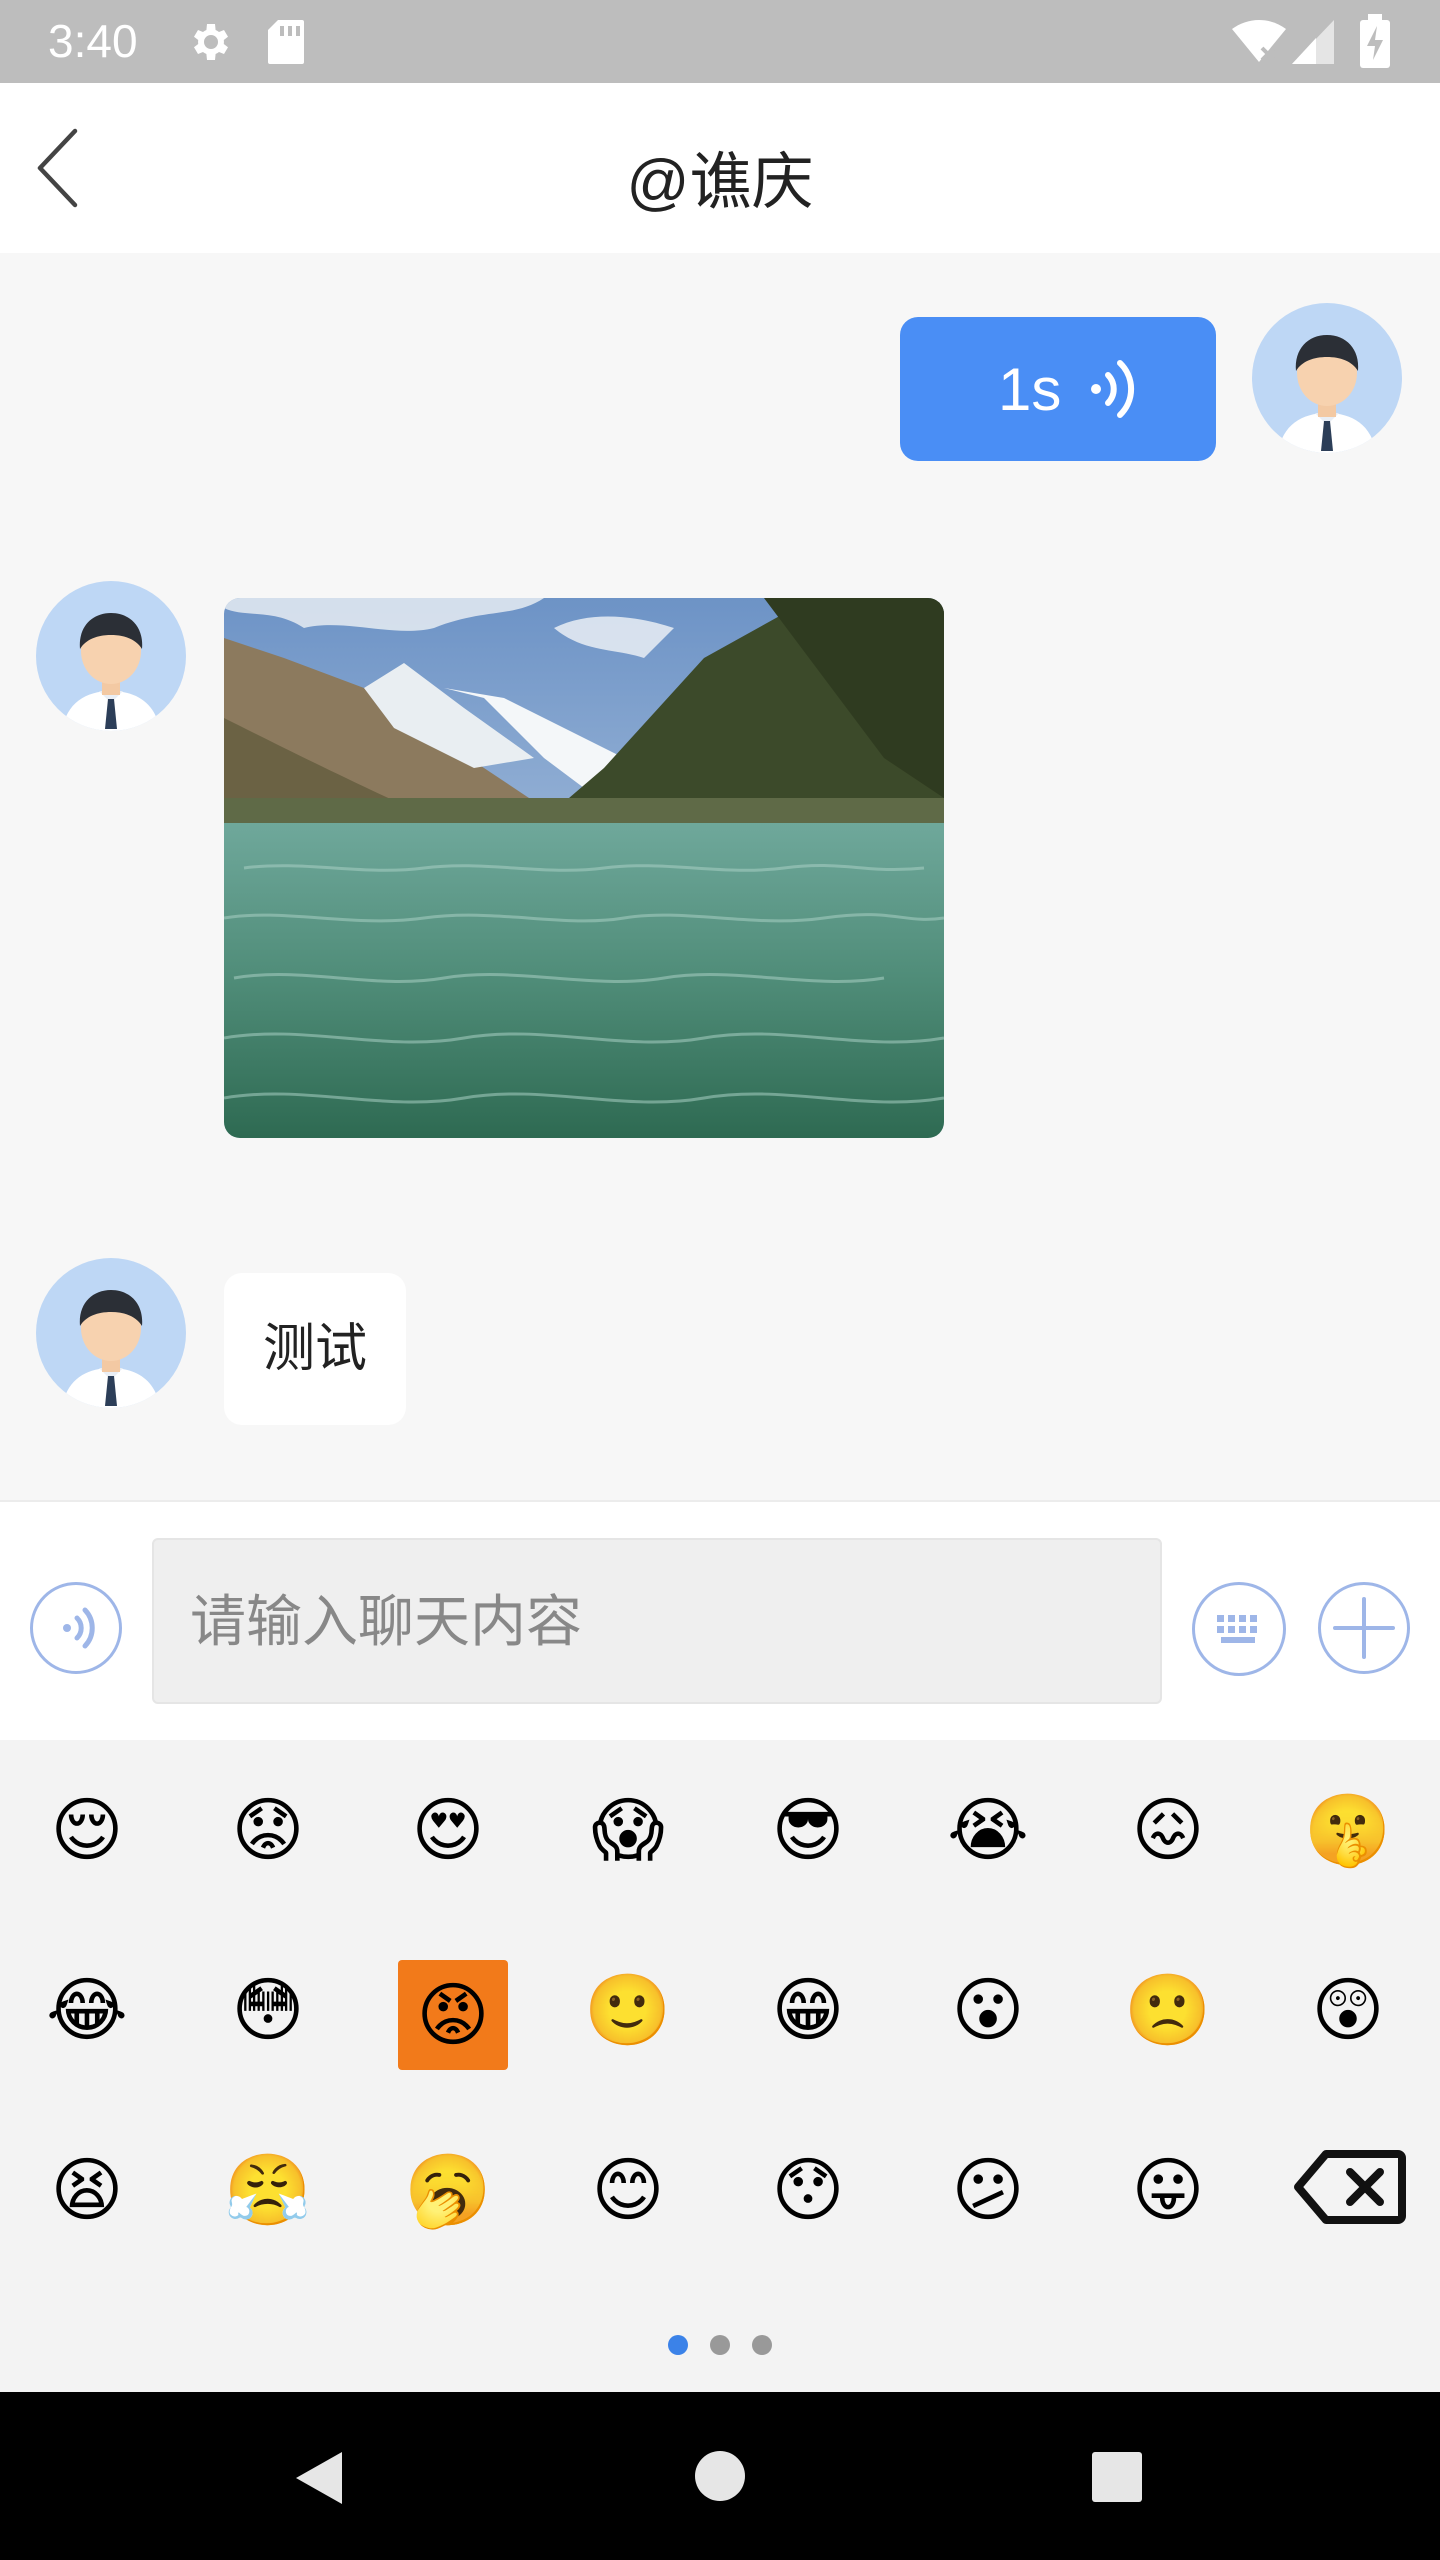 This screenshot has width=1440, height=2560. Describe the element at coordinates (808, 2190) in the screenshot. I see `emoji-innocent: 😯` at that location.